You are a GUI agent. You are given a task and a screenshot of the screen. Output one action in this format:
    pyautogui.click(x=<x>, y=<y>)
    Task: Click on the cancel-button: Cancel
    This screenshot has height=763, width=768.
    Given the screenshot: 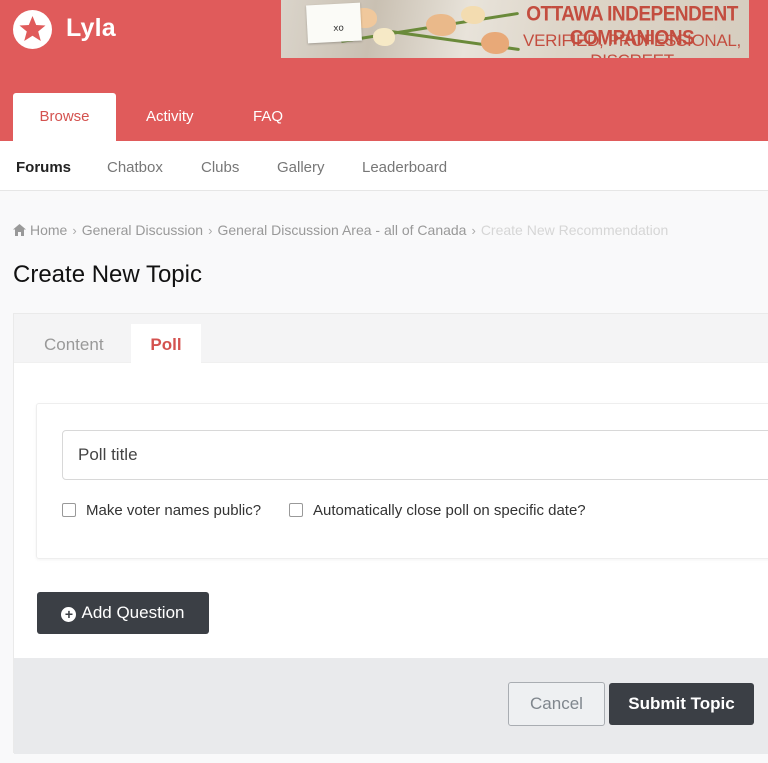 What is the action you would take?
    pyautogui.click(x=556, y=704)
    